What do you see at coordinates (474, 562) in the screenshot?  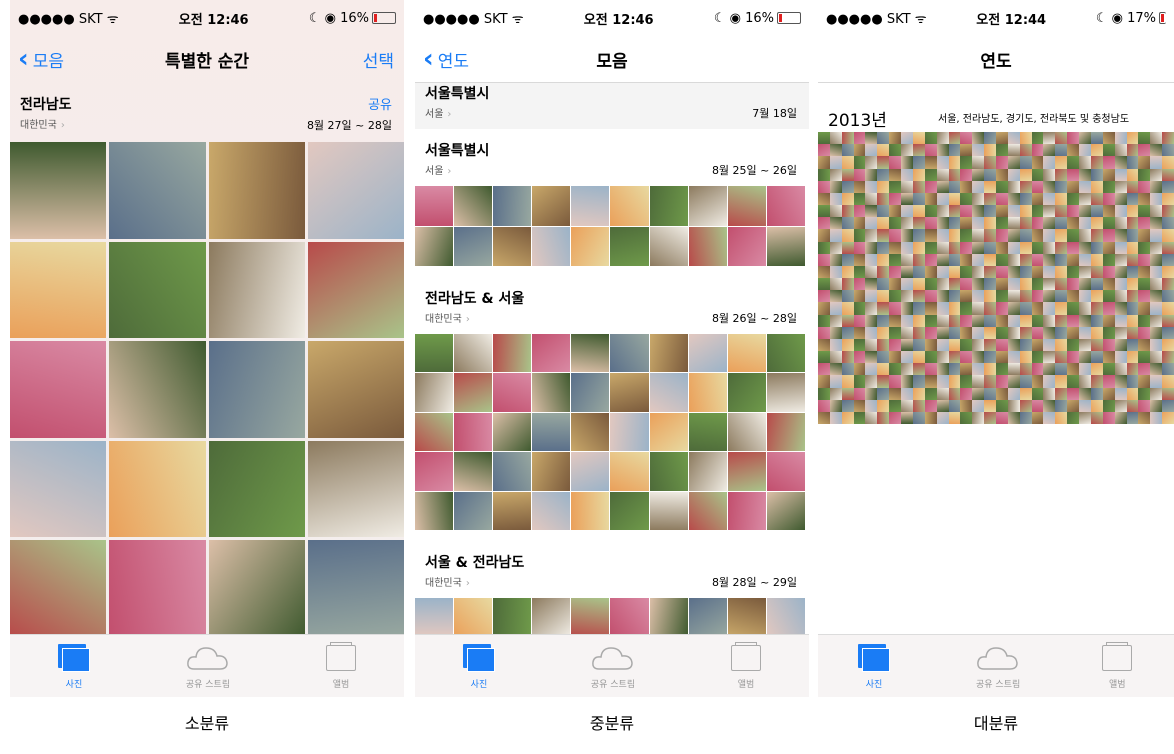 I see `section-location: 서울 & 전라남도` at bounding box center [474, 562].